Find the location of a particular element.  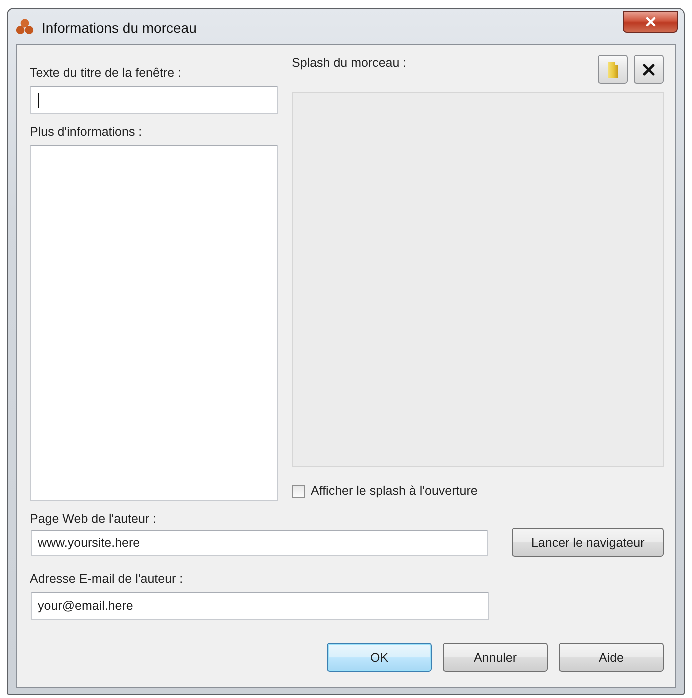

close-button is located at coordinates (650, 22).